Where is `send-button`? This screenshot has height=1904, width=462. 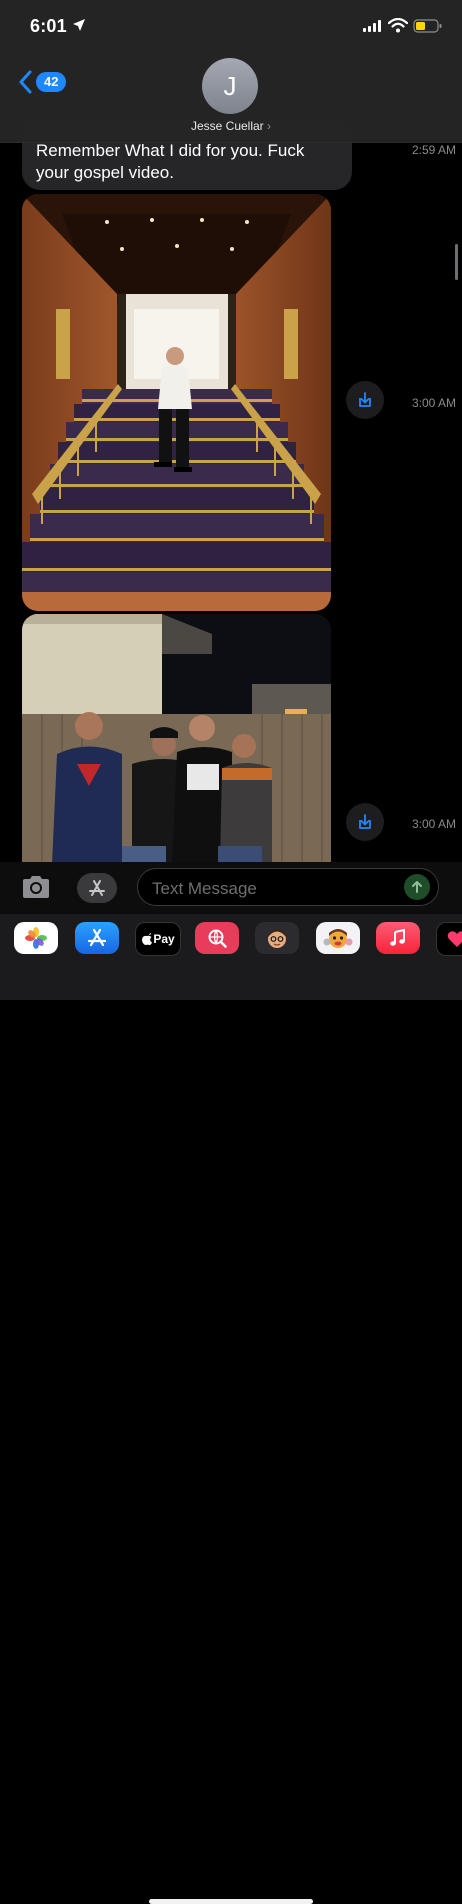
send-button is located at coordinates (417, 887).